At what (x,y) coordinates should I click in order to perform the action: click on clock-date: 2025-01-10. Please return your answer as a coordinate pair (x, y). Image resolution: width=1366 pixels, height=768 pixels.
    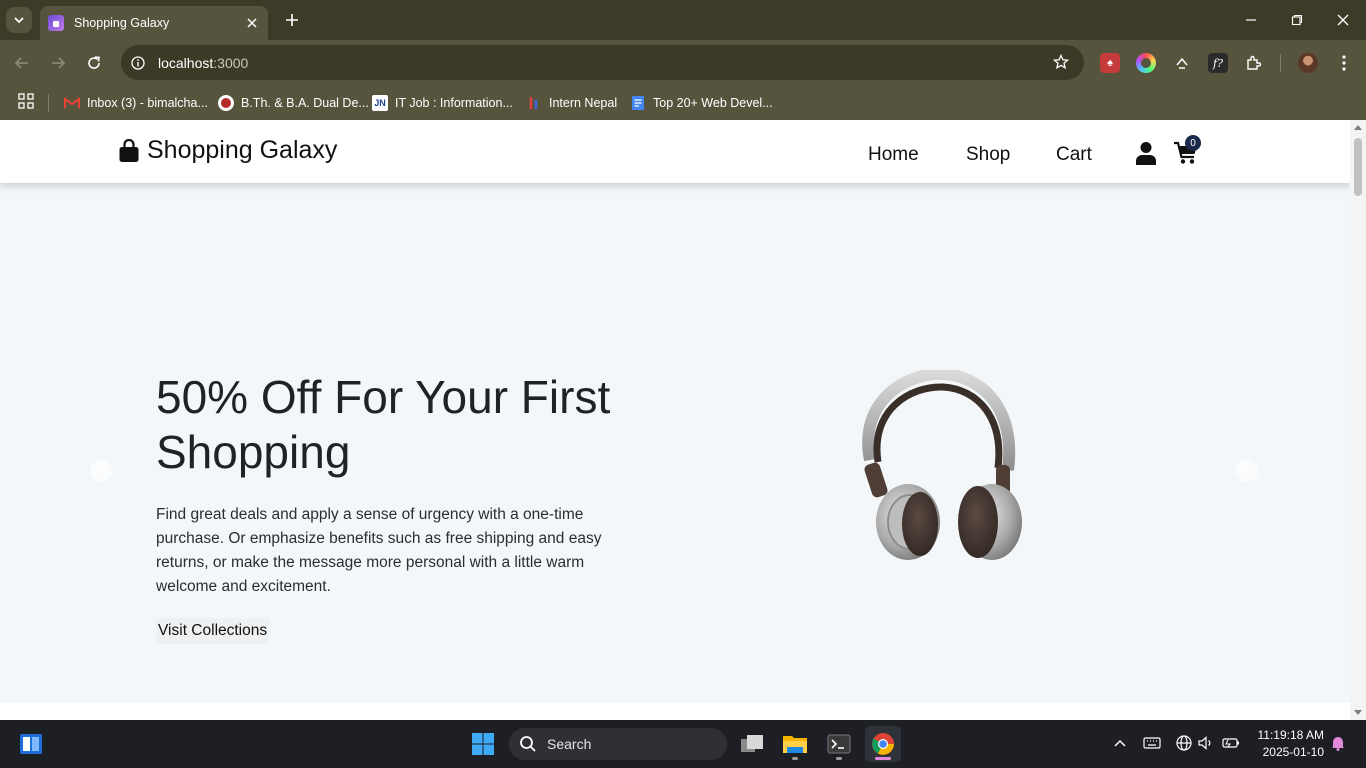
    Looking at the image, I should click on (1293, 752).